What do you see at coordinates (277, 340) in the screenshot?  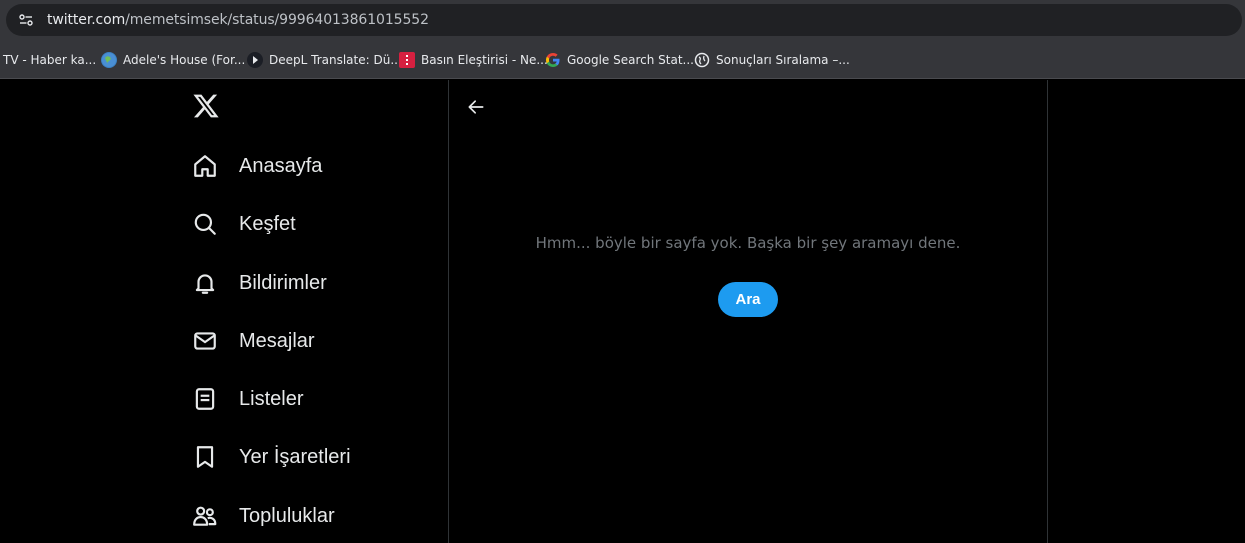 I see `sidebar-item-label: Mesajlar` at bounding box center [277, 340].